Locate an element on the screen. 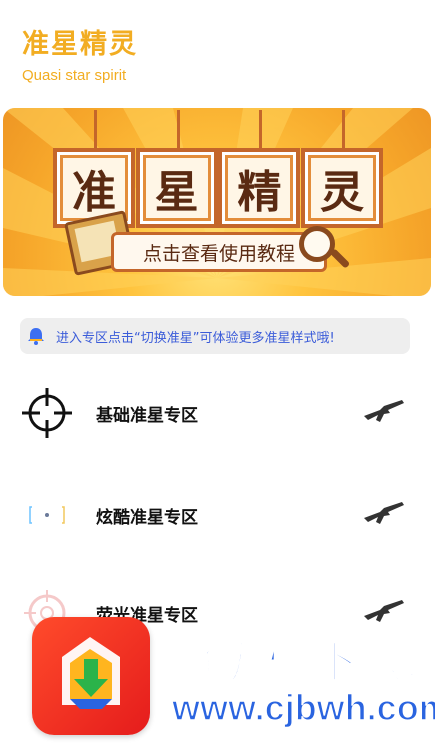 This screenshot has height=745, width=435. header: 准星精灵 Quasi star spirit is located at coordinates (80, 53).